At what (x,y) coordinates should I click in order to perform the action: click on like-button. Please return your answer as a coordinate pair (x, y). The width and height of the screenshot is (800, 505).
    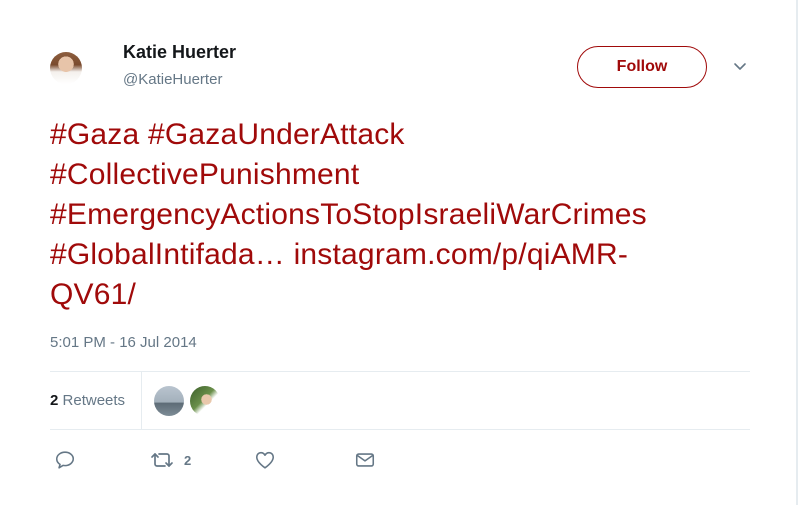
    Looking at the image, I should click on (265, 460).